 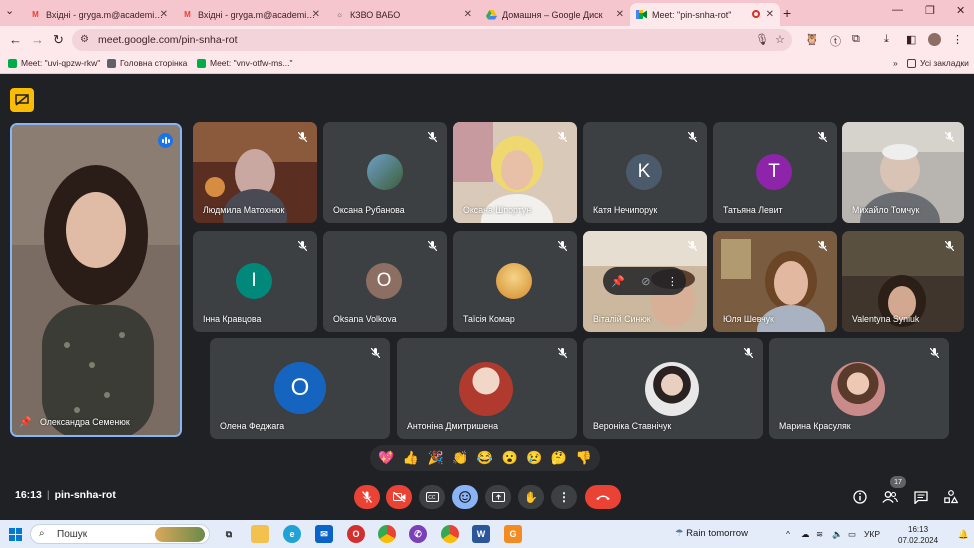 I want to click on viber-icon: ✆, so click(x=418, y=534).